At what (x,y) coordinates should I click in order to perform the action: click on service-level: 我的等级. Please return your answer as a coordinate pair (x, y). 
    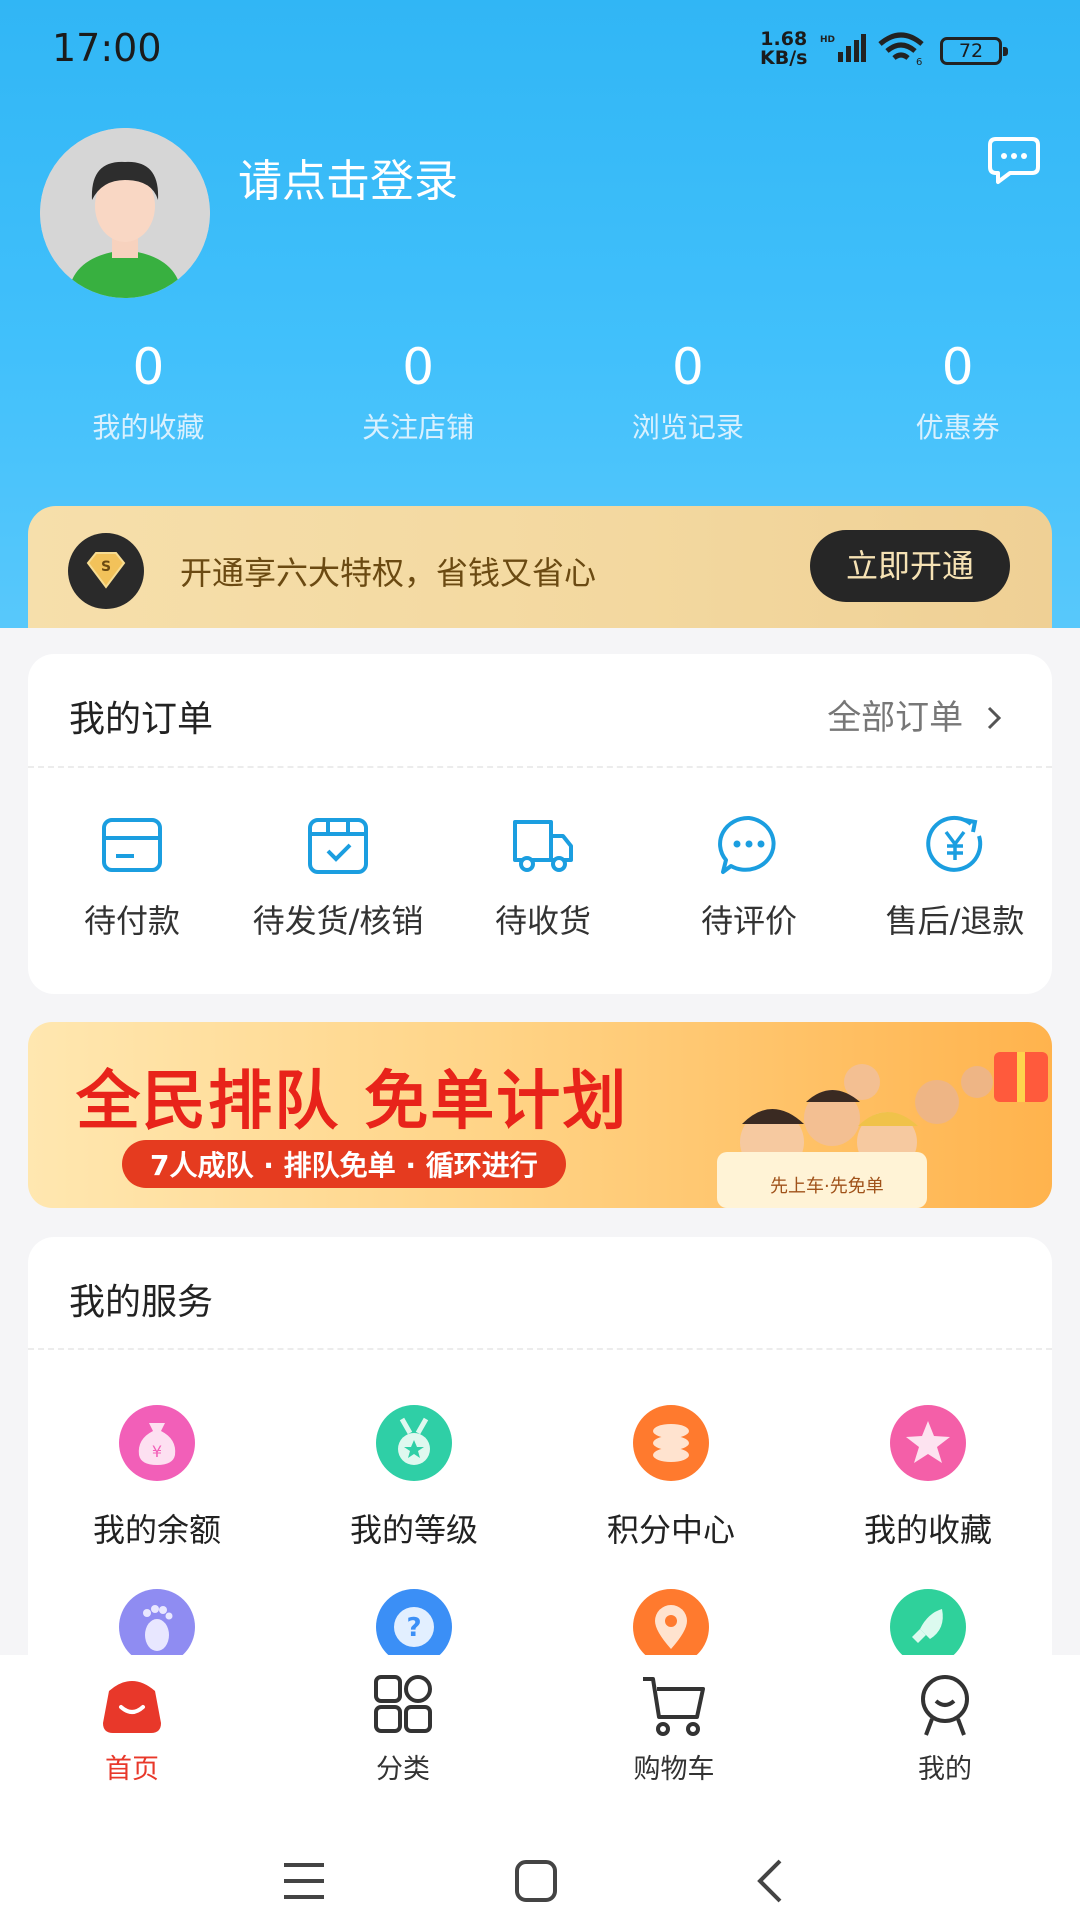
    Looking at the image, I should click on (414, 1478).